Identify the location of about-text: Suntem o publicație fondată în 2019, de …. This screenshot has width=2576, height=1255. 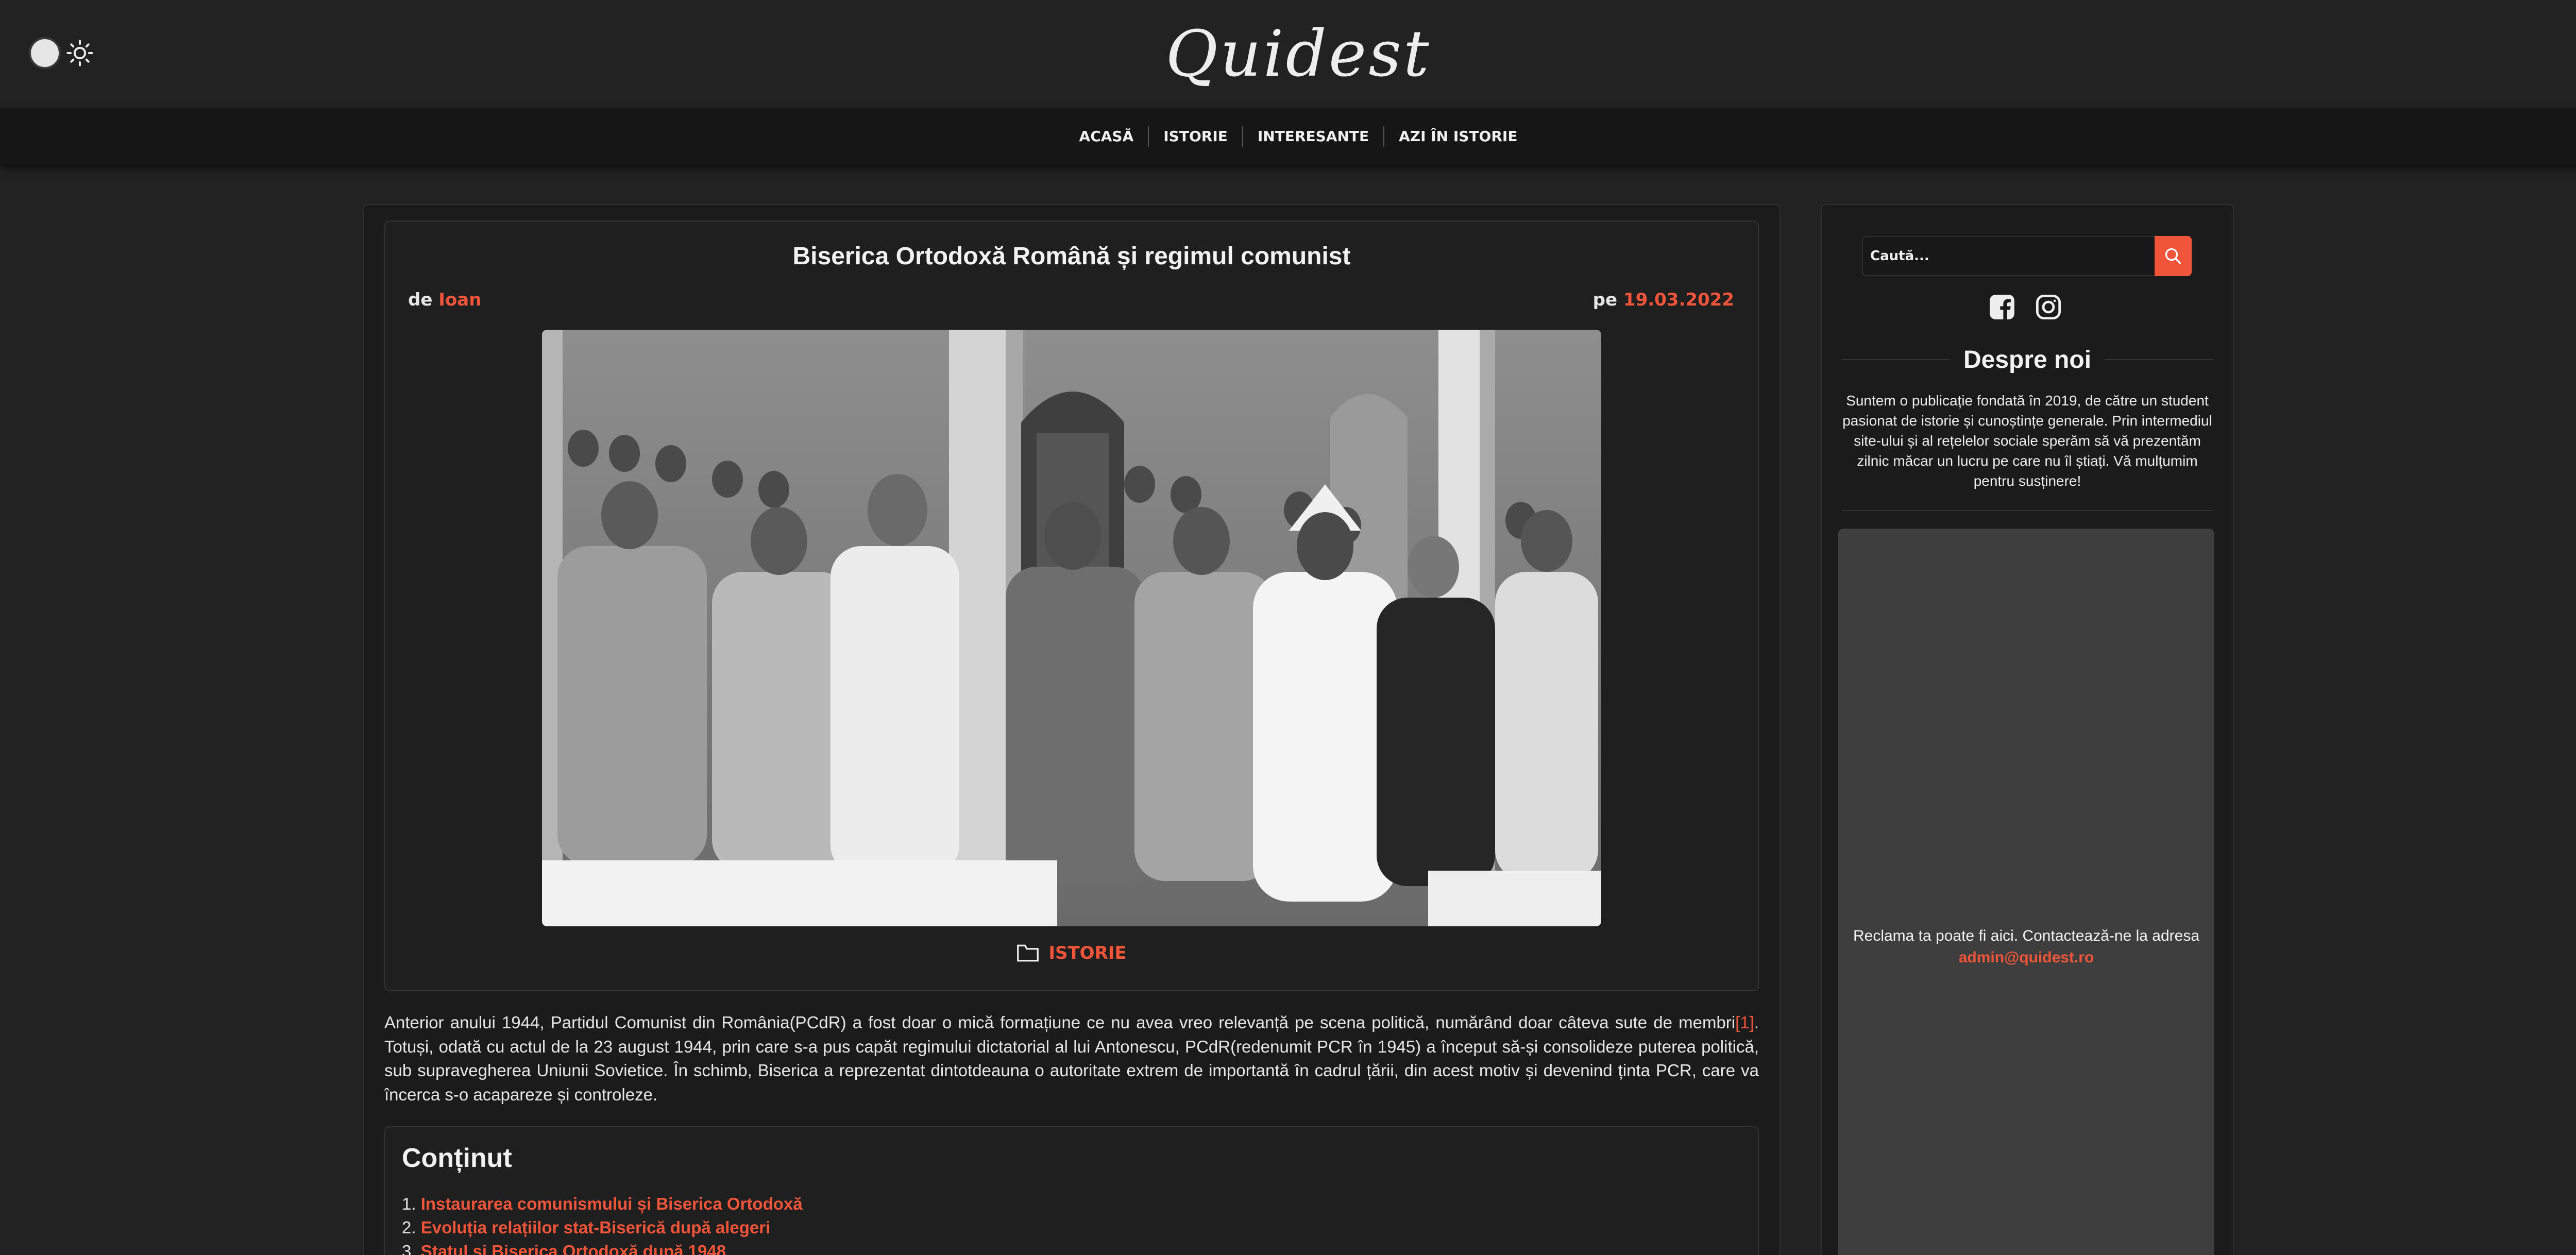
(2027, 441).